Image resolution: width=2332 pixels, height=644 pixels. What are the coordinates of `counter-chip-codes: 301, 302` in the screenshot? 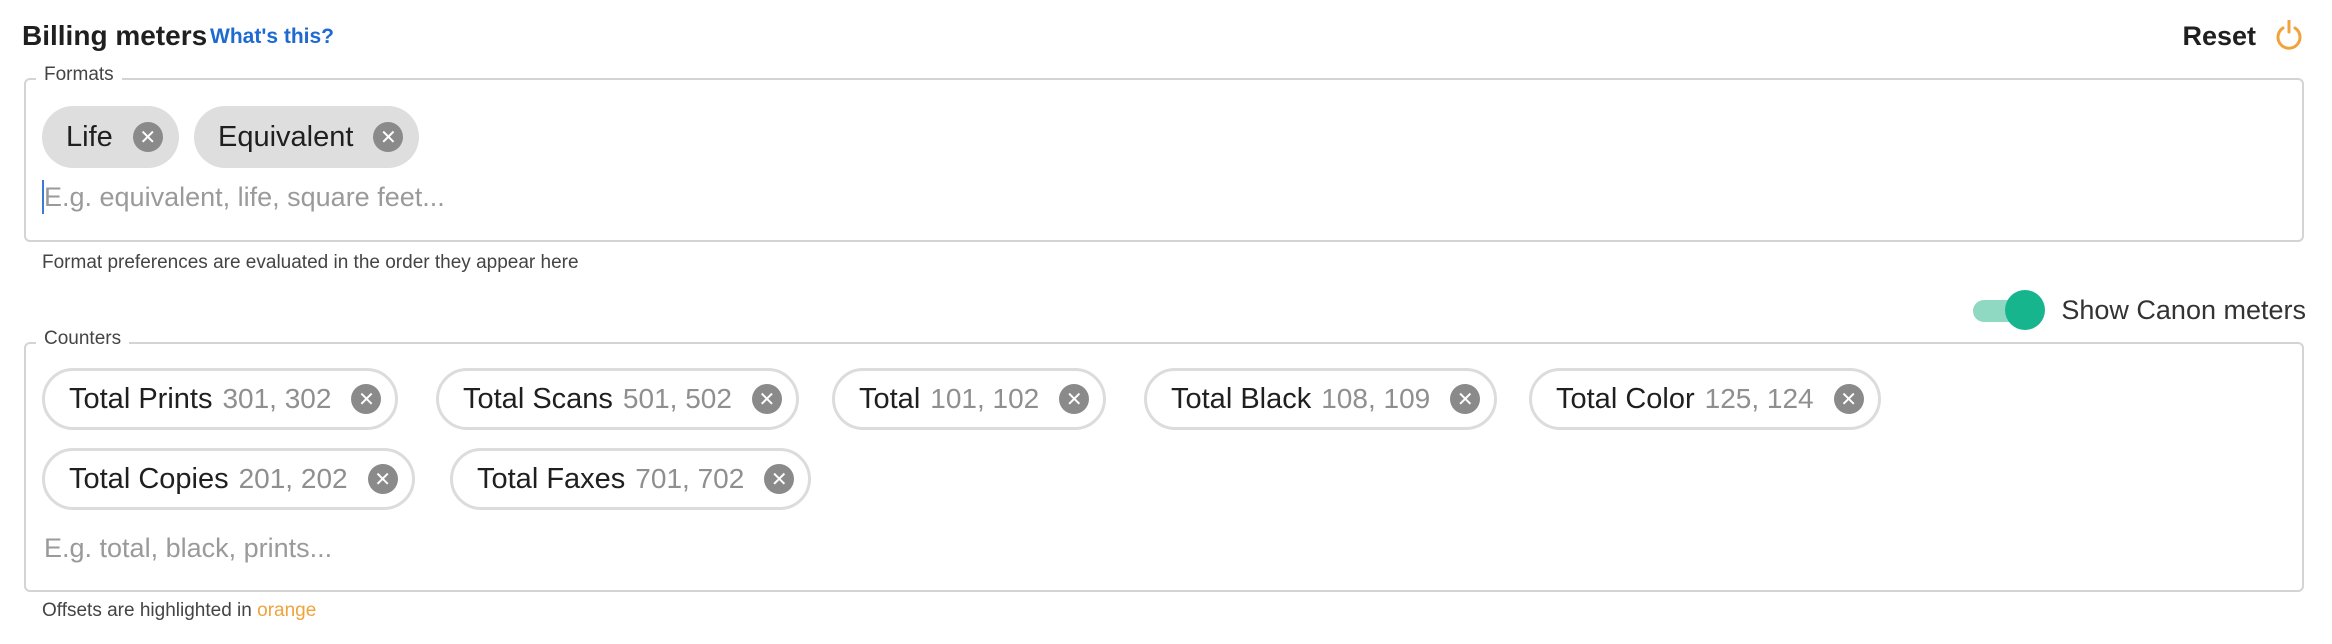 It's located at (277, 398).